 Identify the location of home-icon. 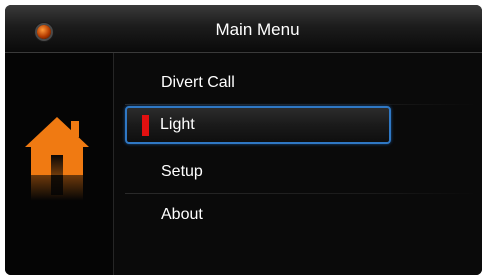
(57, 163).